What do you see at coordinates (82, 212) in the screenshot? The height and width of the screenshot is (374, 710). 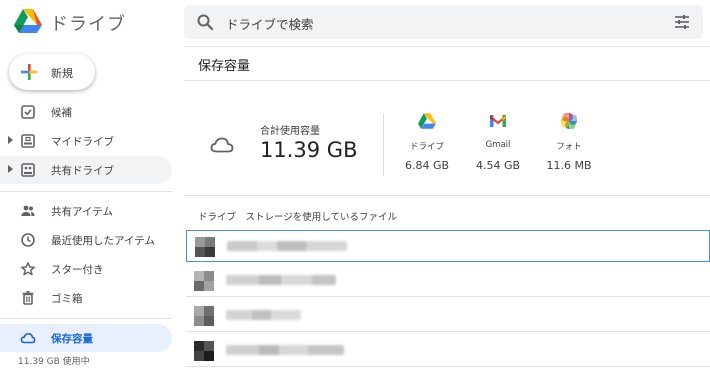 I see `sidebar-item-label: 共有アイテム` at bounding box center [82, 212].